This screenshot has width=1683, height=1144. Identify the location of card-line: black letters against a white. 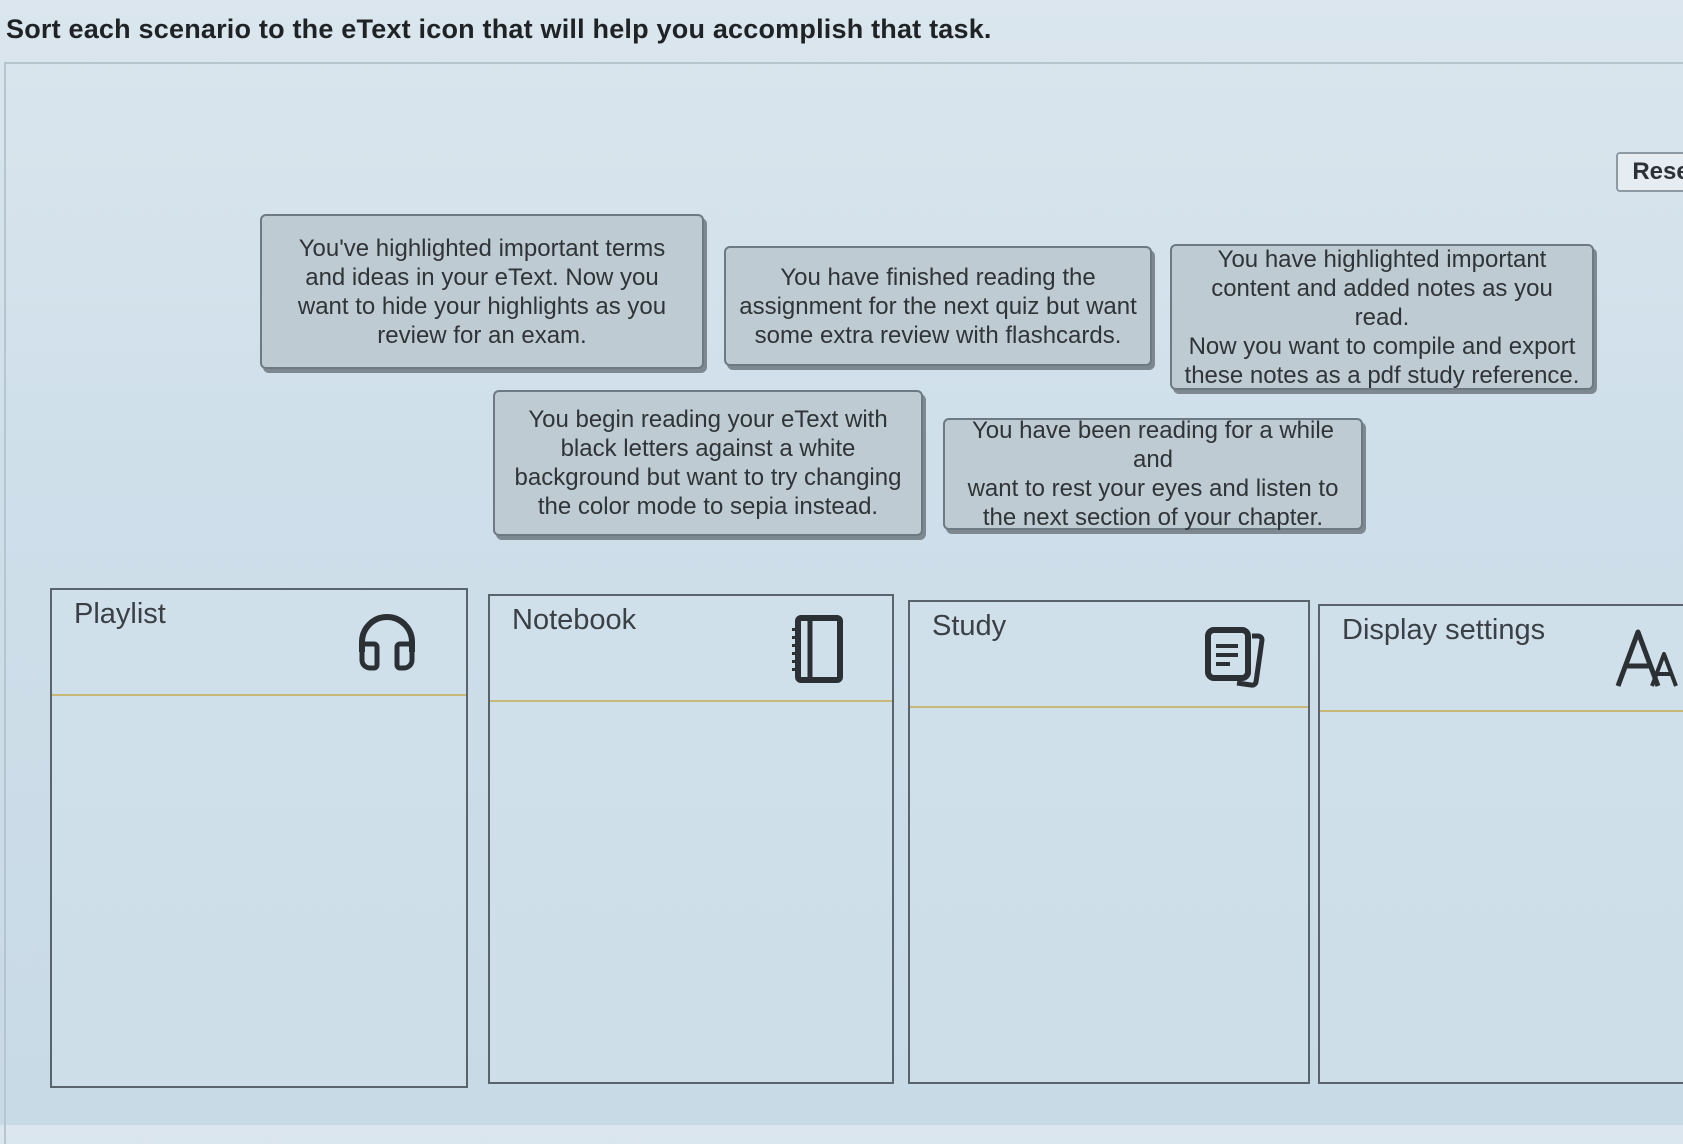
(708, 448).